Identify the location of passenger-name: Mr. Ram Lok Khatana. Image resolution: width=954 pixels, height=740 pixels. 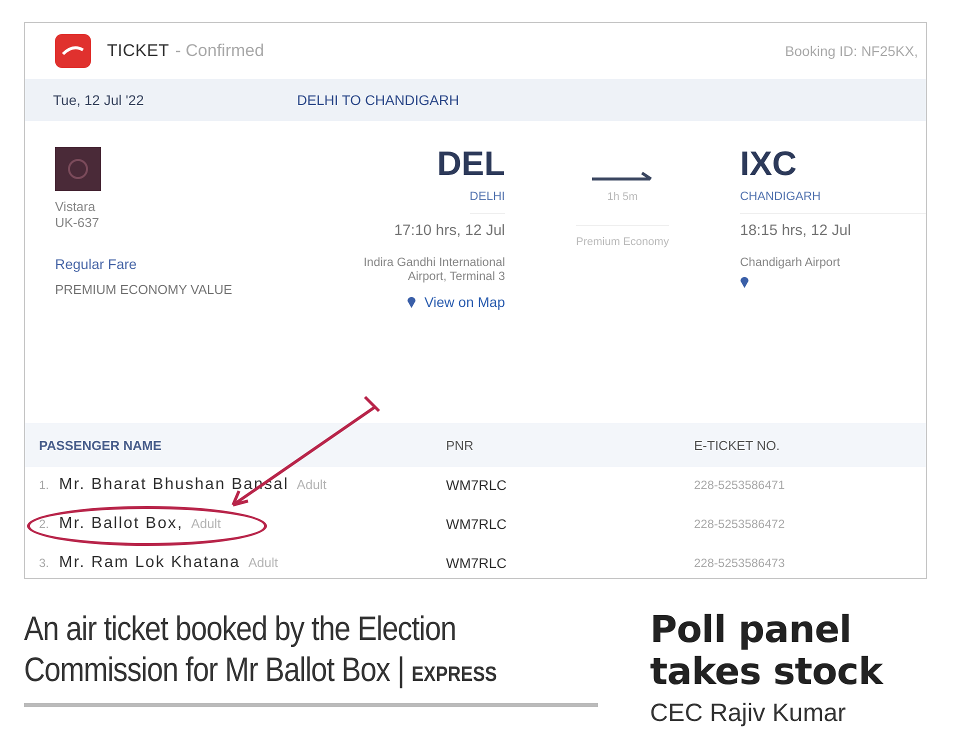
(149, 563).